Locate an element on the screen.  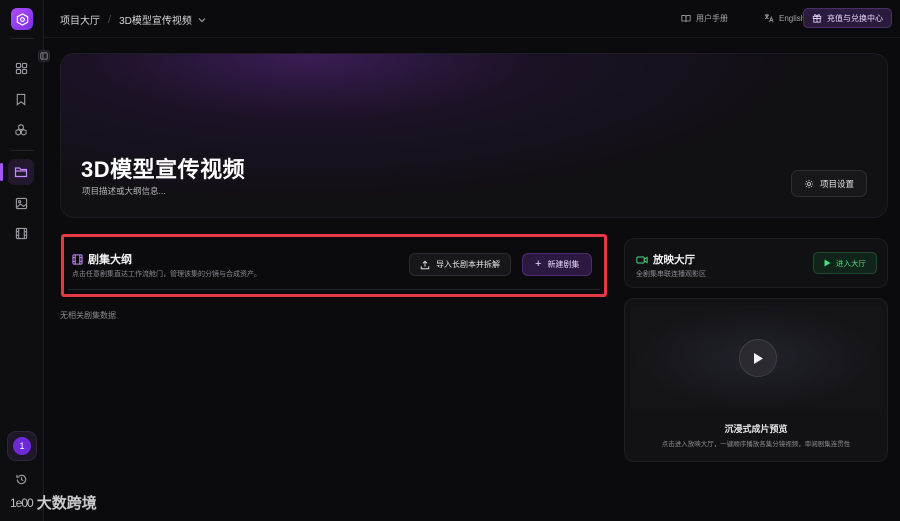
enter-hall-button: 进入大厅 is located at coordinates (845, 263).